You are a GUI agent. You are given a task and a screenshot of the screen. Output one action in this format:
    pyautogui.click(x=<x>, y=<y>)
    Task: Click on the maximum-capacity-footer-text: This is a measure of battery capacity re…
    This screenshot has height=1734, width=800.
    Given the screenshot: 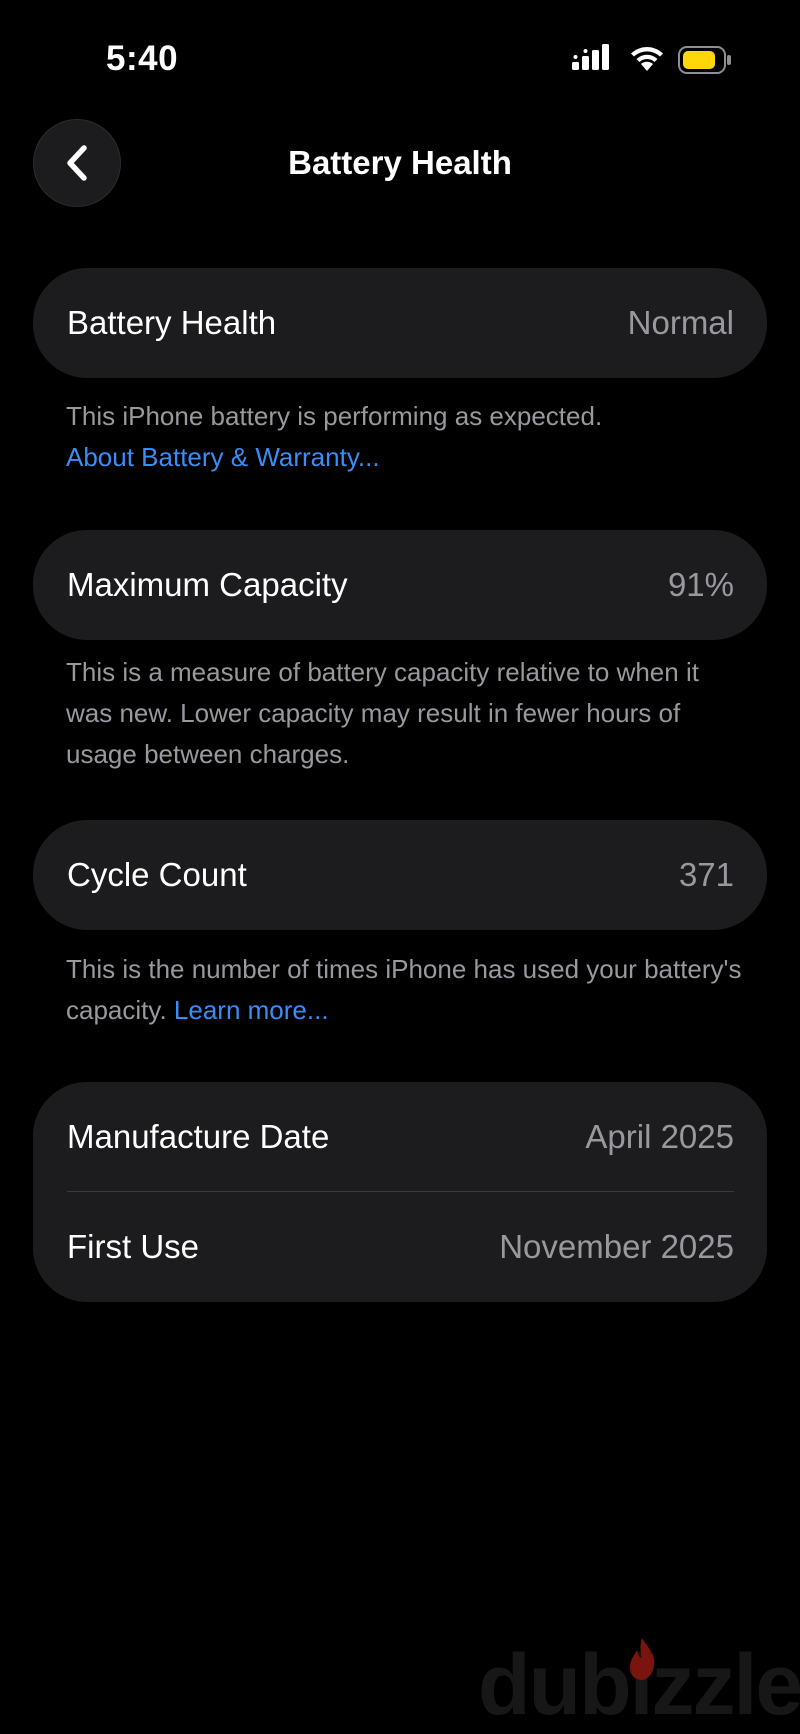 What is the action you would take?
    pyautogui.click(x=382, y=713)
    